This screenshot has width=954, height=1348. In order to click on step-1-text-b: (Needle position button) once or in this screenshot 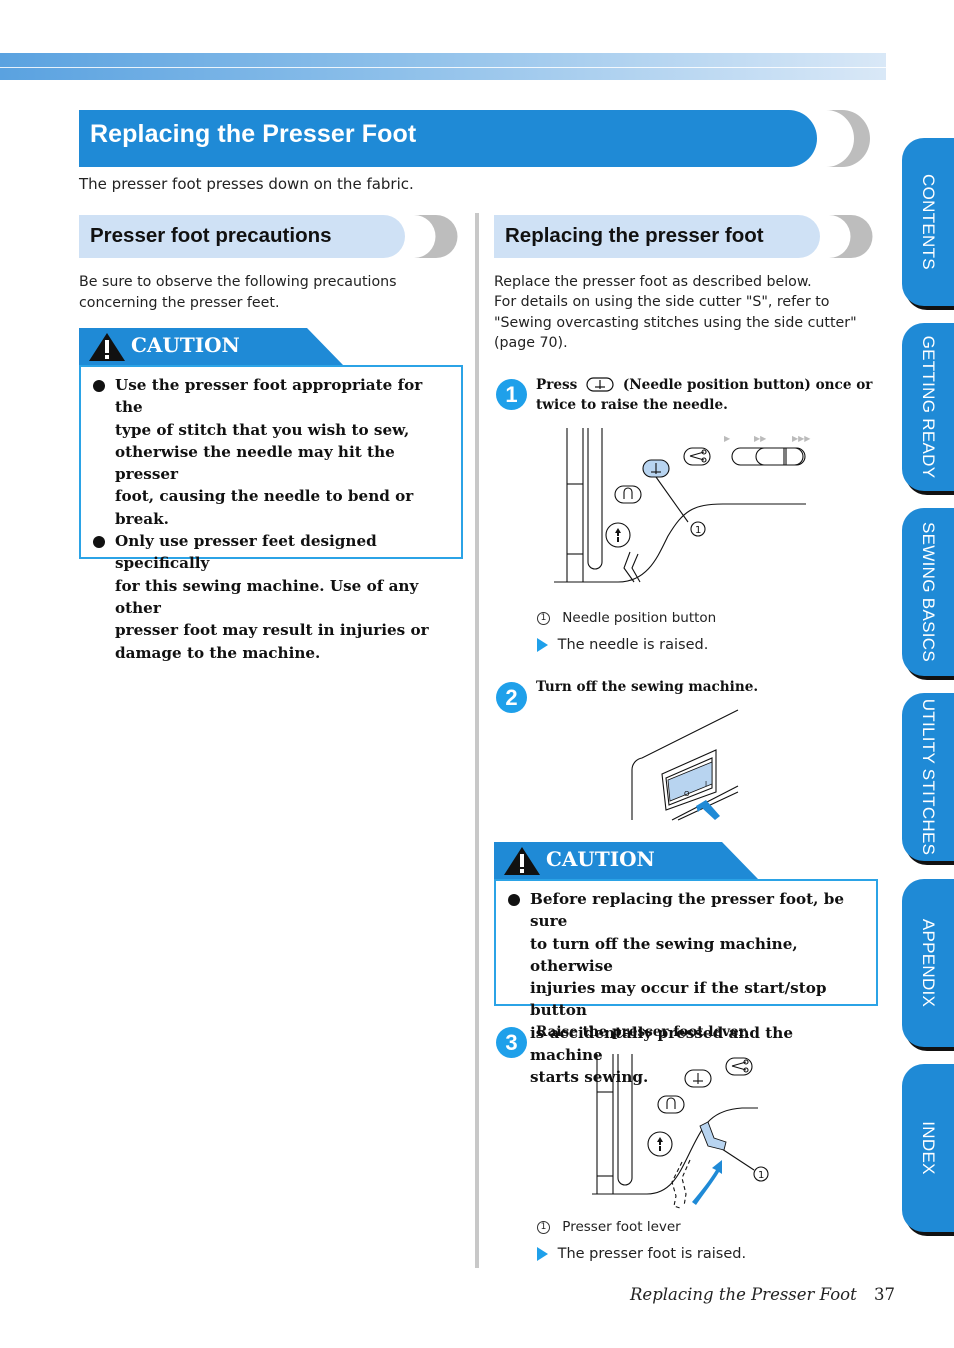, I will do `click(747, 385)`.